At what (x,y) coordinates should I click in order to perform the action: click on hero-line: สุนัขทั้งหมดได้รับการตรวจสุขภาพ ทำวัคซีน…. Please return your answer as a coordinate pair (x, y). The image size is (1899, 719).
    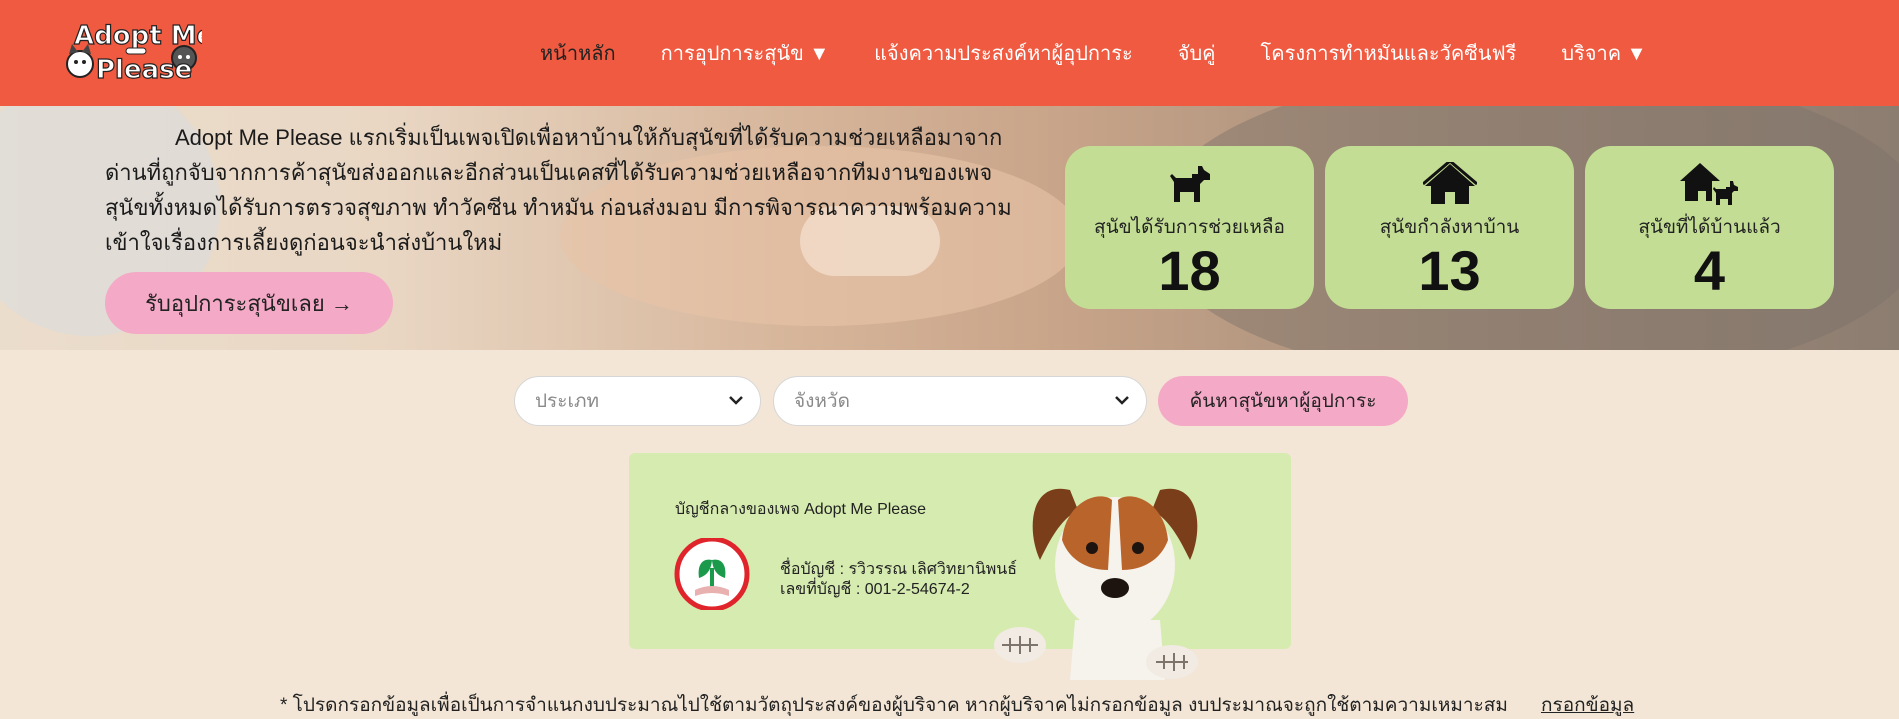
    Looking at the image, I should click on (558, 207).